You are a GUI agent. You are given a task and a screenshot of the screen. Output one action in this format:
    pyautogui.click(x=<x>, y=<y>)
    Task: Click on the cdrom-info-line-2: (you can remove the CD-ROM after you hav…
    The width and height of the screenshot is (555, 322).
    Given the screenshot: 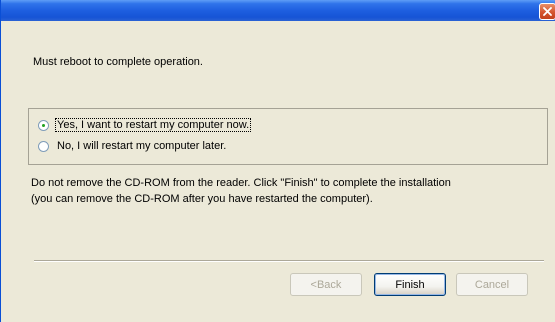 What is the action you would take?
    pyautogui.click(x=202, y=199)
    